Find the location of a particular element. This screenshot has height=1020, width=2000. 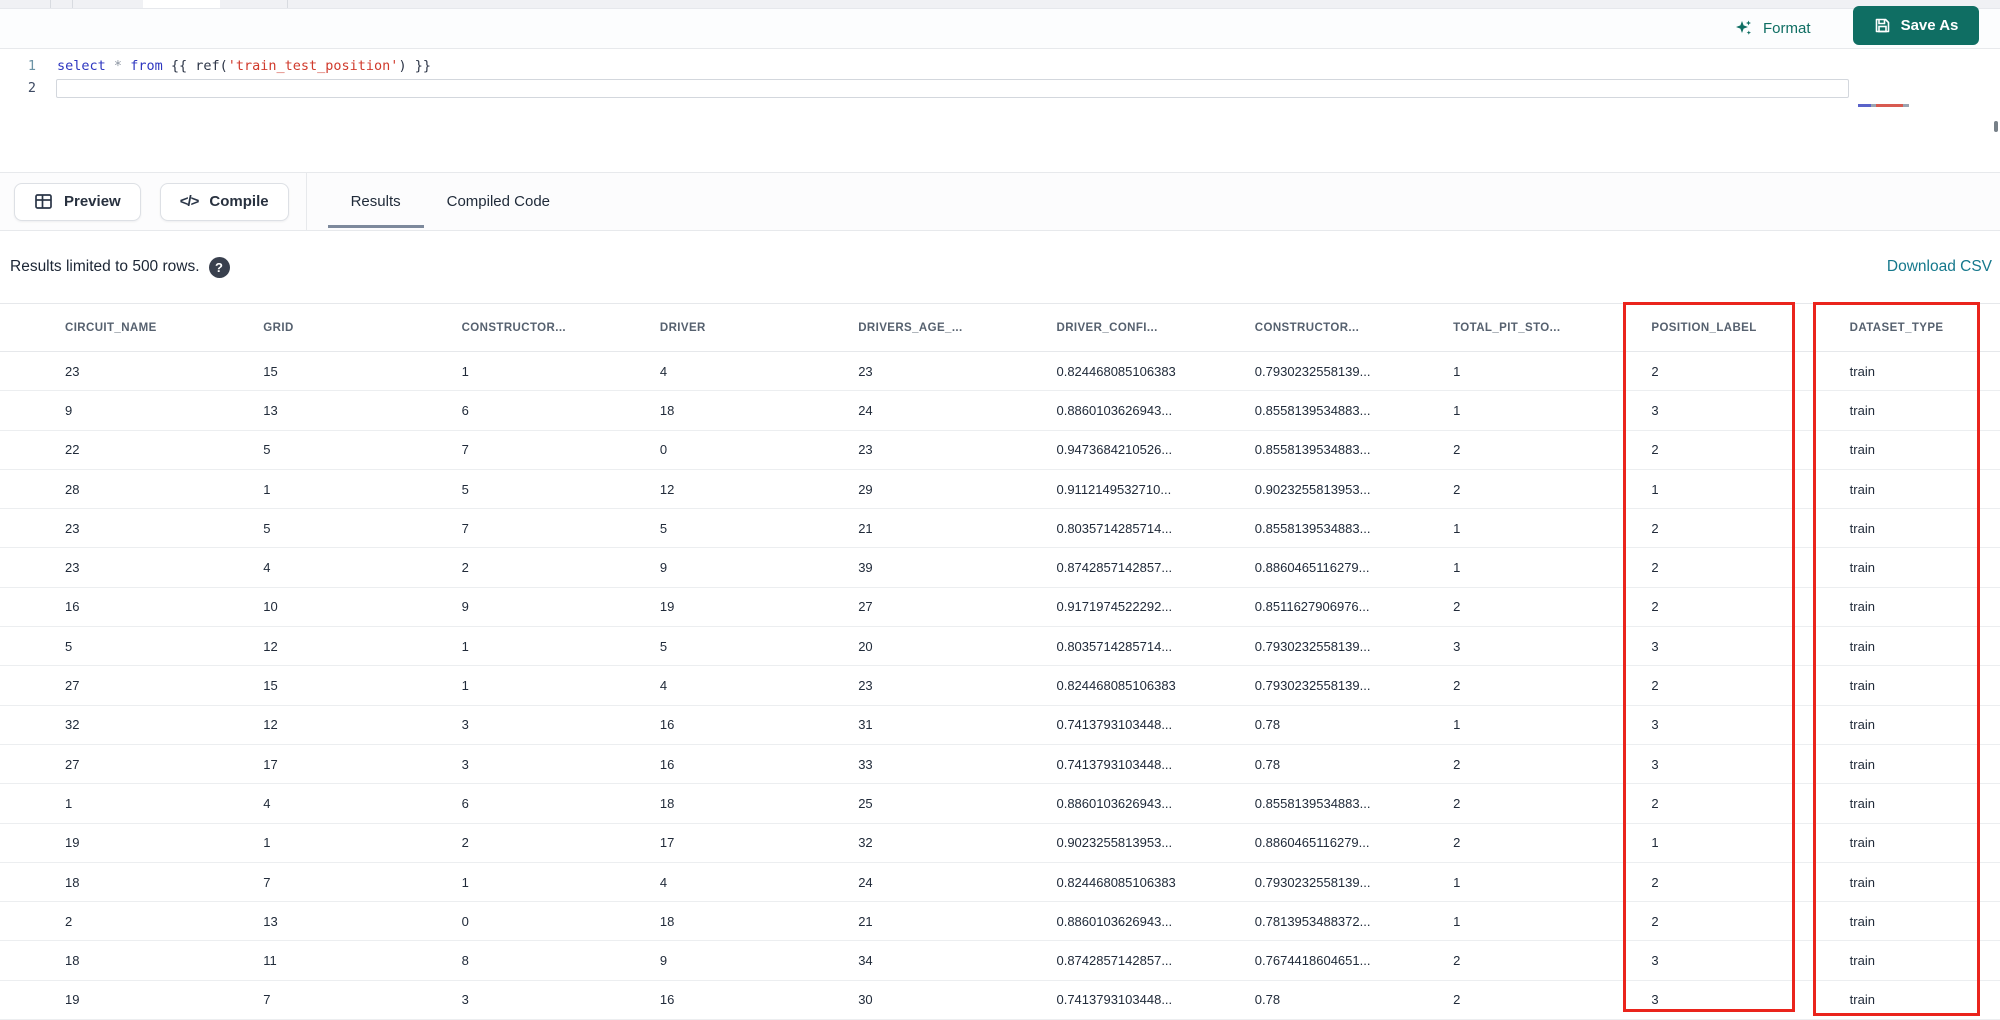

preview-button: Preview is located at coordinates (77, 201).